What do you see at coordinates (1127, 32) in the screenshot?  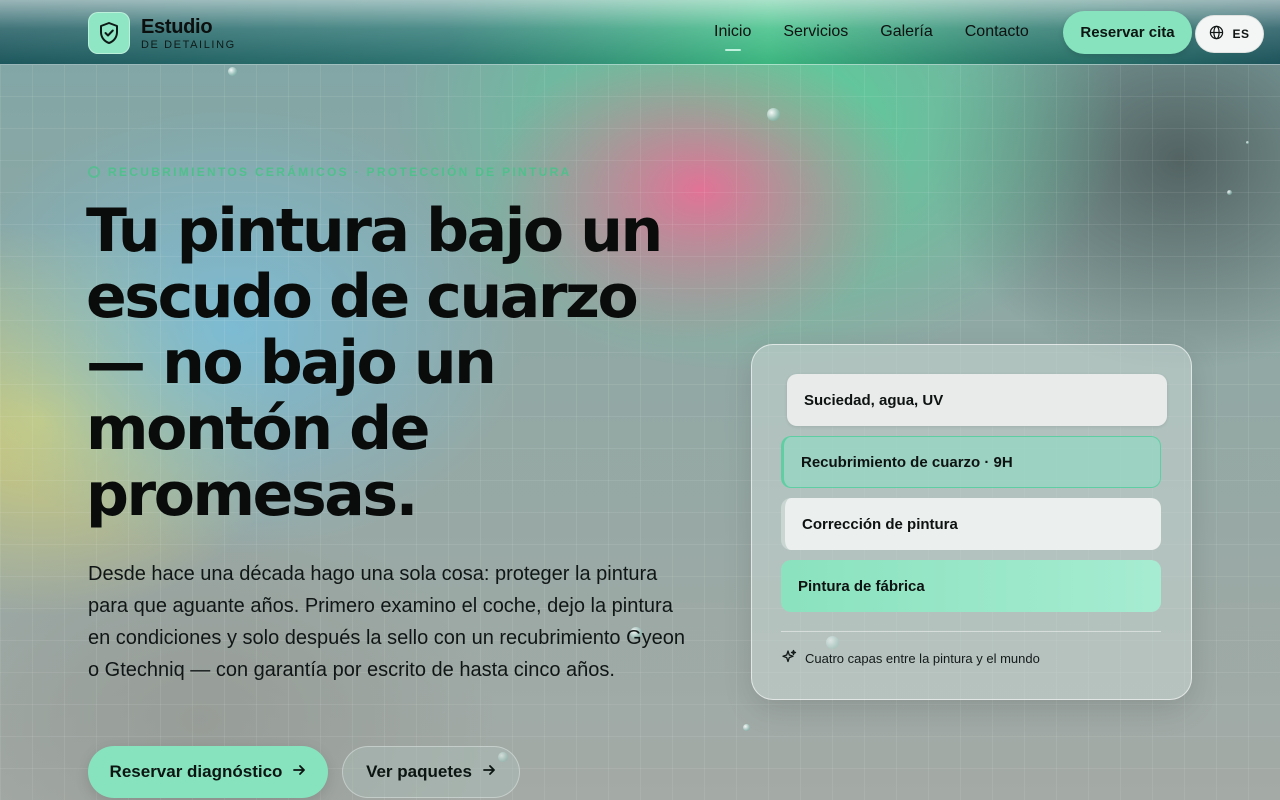 I see `reserve-appointment-button: Reservar cita` at bounding box center [1127, 32].